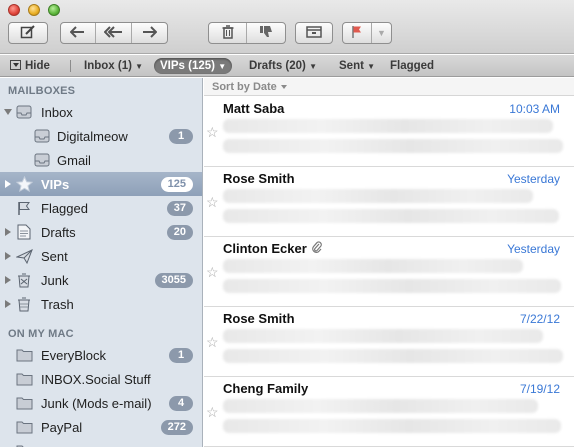 The height and width of the screenshot is (447, 574). I want to click on sidebar-item-sent: Sent, so click(101, 256).